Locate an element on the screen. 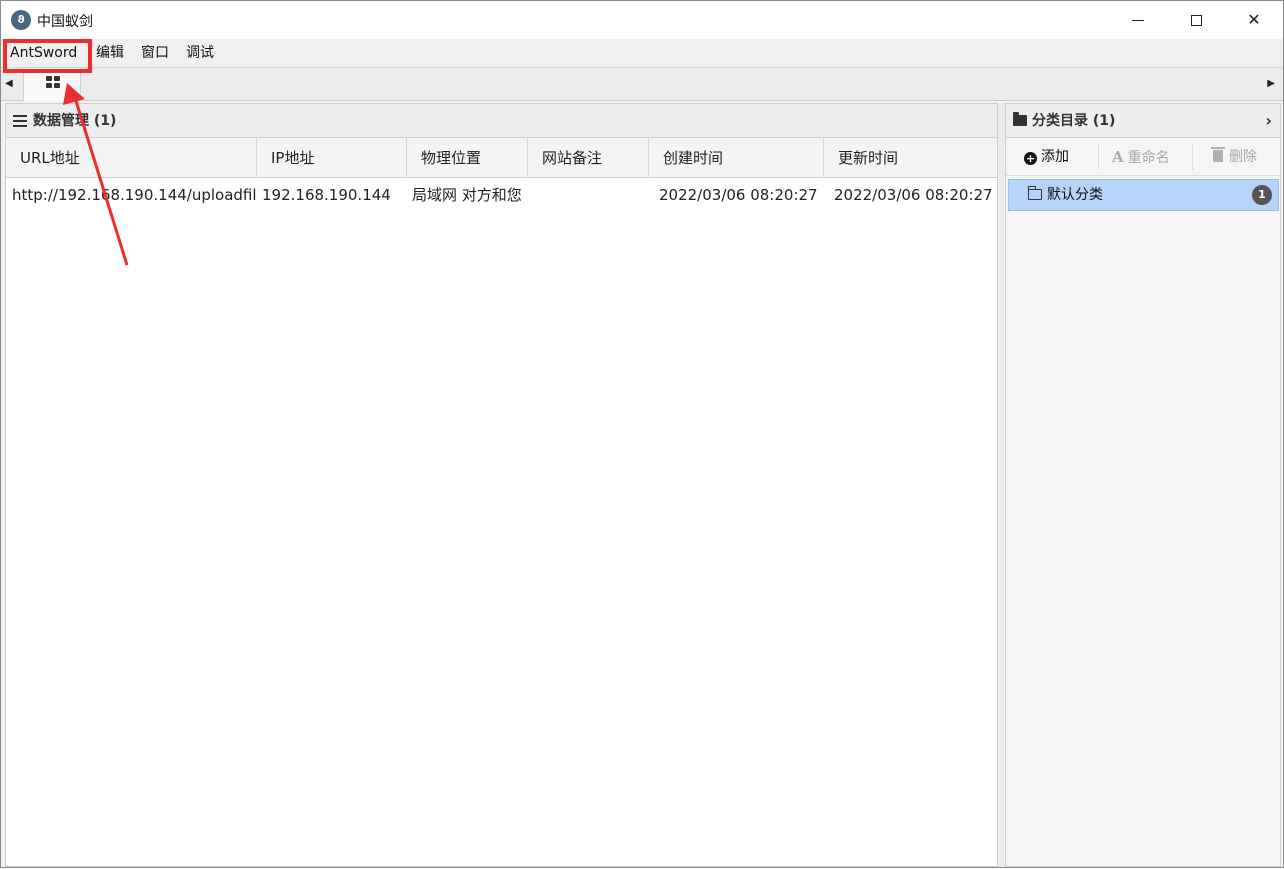 The image size is (1284, 869). minimize-icon is located at coordinates (1138, 20).